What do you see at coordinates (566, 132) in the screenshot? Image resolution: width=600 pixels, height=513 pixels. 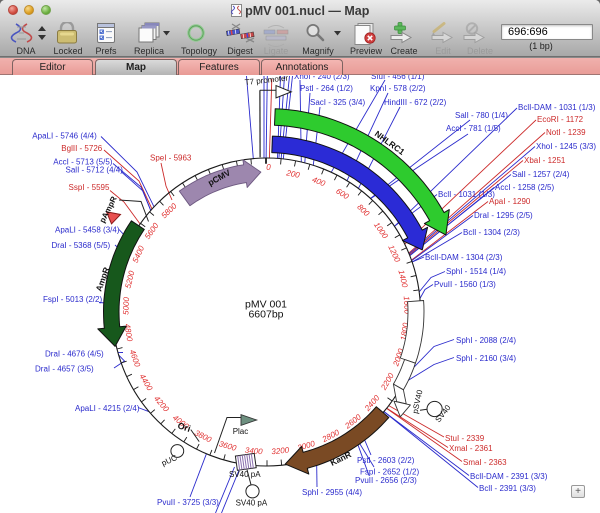 I see `svg-text: NotI - 1239` at bounding box center [566, 132].